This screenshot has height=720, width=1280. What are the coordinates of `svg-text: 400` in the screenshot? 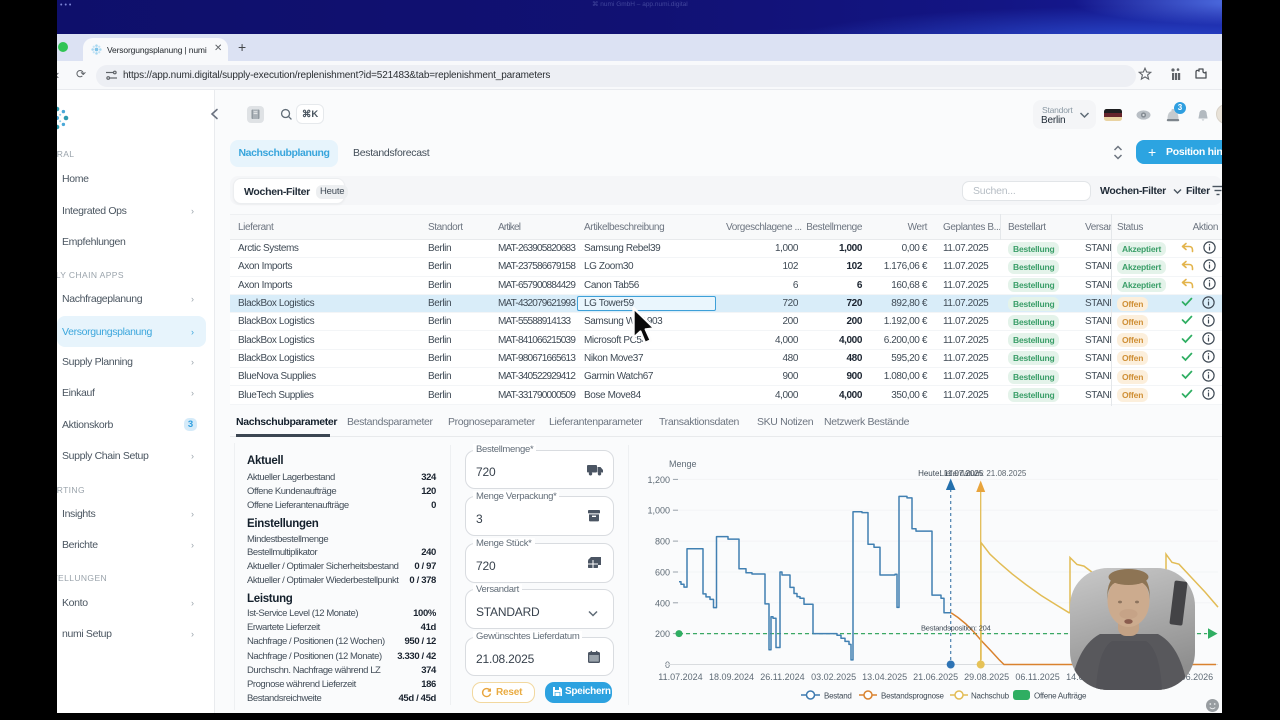 It's located at (662, 603).